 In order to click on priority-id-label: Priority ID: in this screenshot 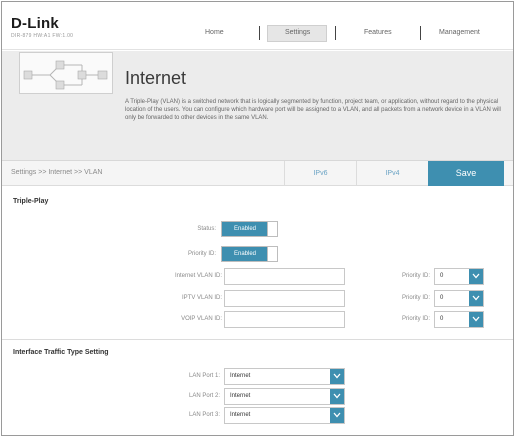, I will do `click(201, 254)`.